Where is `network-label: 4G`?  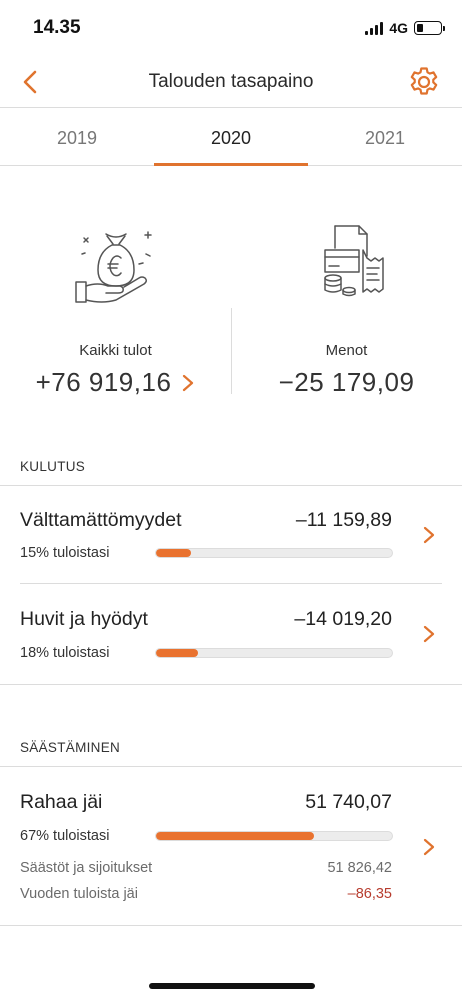 network-label: 4G is located at coordinates (398, 28).